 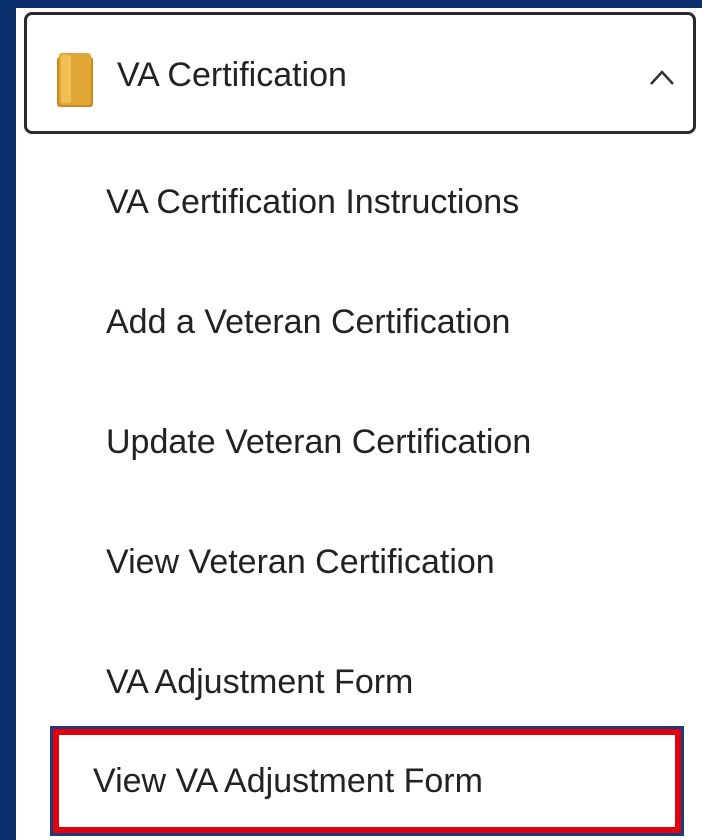 I want to click on menu-item-va-certification-instructions: VA Certification Instructions, so click(x=312, y=202).